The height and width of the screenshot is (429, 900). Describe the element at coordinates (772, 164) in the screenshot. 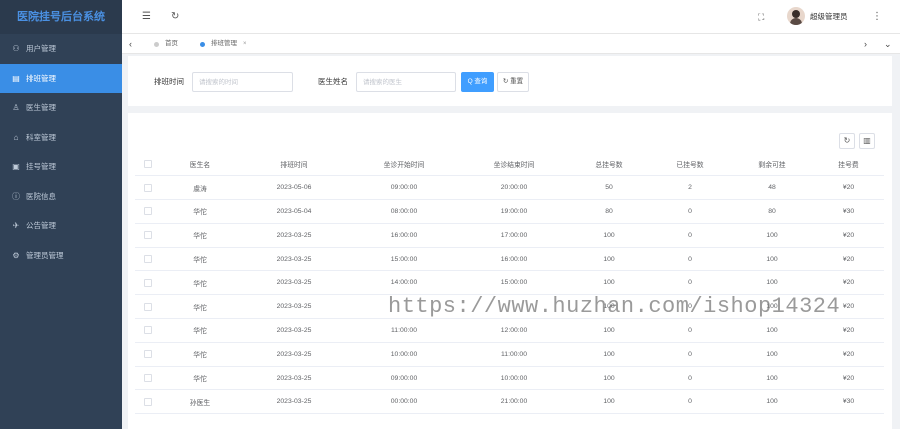

I see `column-header: 剩余可挂` at that location.